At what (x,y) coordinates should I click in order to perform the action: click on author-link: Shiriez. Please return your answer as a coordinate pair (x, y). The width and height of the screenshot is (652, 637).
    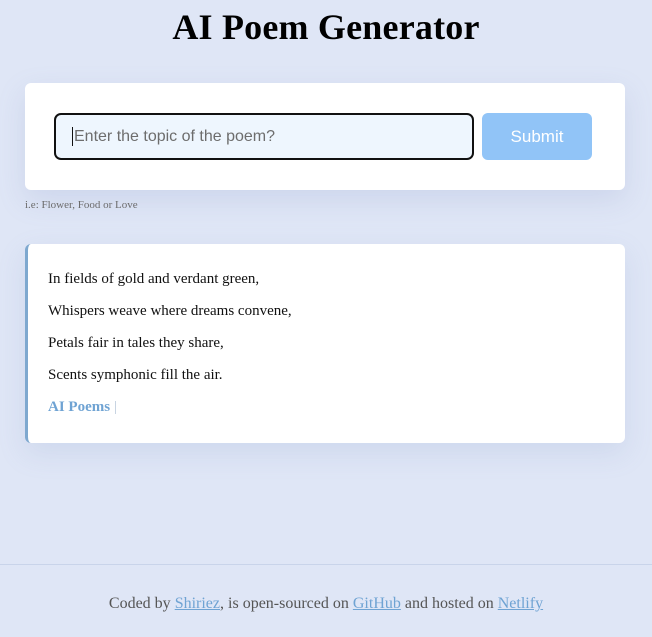
    Looking at the image, I should click on (197, 603).